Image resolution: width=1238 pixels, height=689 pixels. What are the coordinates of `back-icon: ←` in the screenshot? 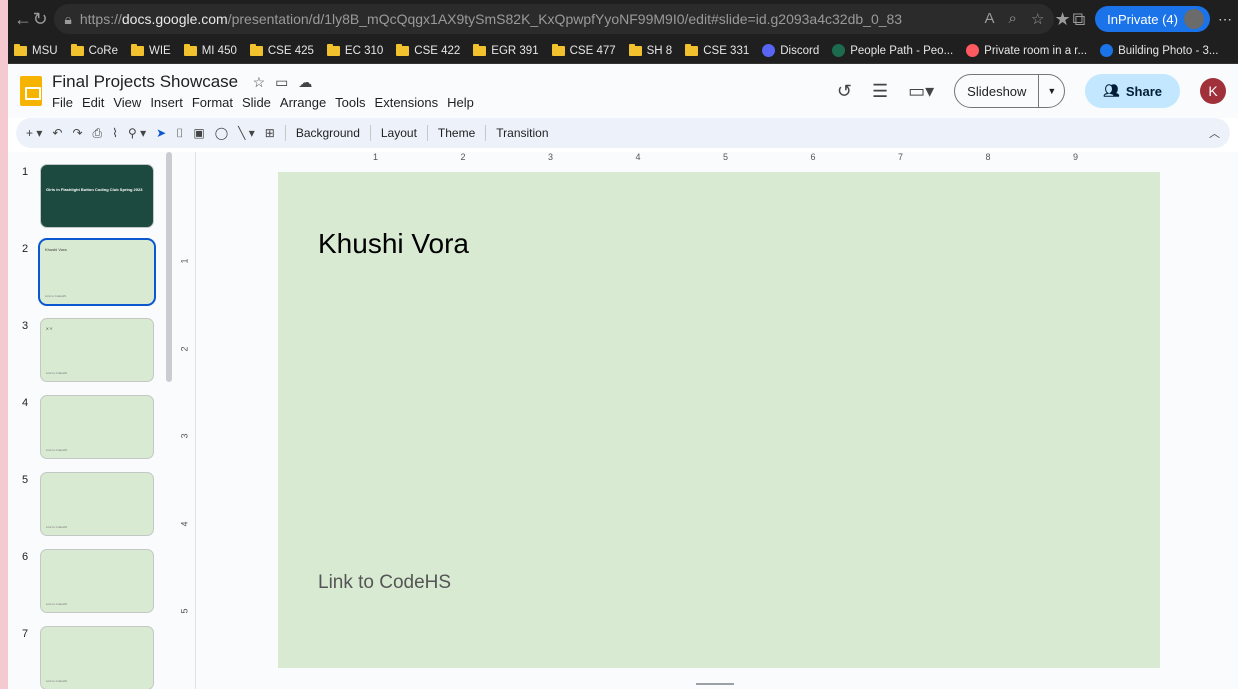 It's located at (23, 19).